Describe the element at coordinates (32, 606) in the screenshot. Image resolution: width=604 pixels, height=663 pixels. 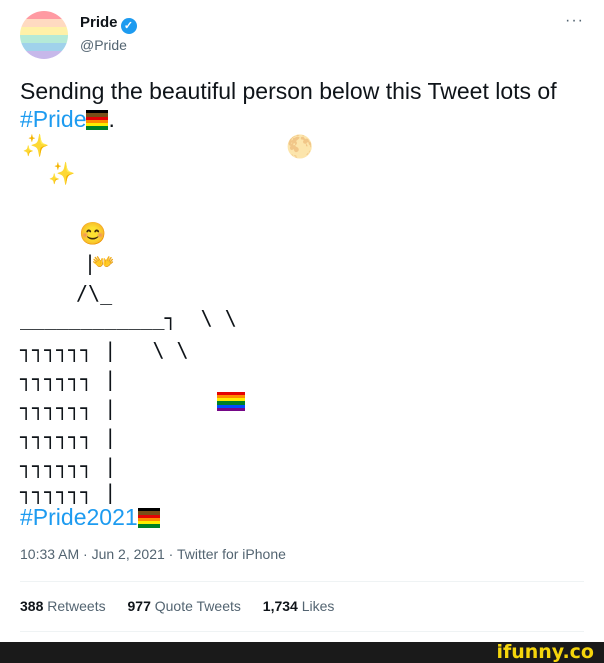
I see `retweets-count: 388` at that location.